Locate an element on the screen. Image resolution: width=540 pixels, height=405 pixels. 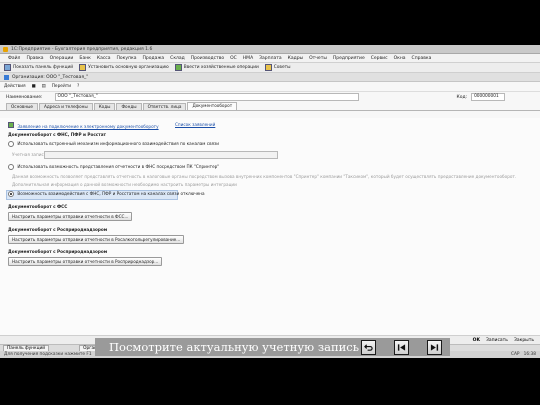
panel-icon is located at coordinates (7, 67).